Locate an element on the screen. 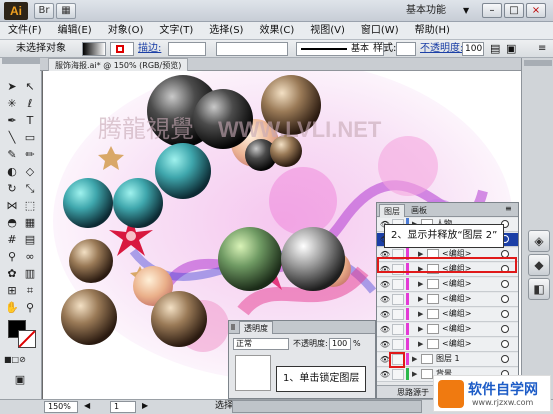 The image size is (553, 414). pen-tool-icon: ✒ is located at coordinates (12, 120).